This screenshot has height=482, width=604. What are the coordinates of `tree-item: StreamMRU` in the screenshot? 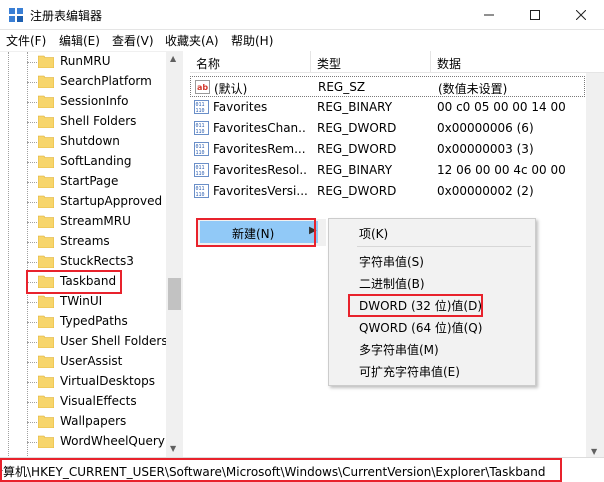 It's located at (83, 222).